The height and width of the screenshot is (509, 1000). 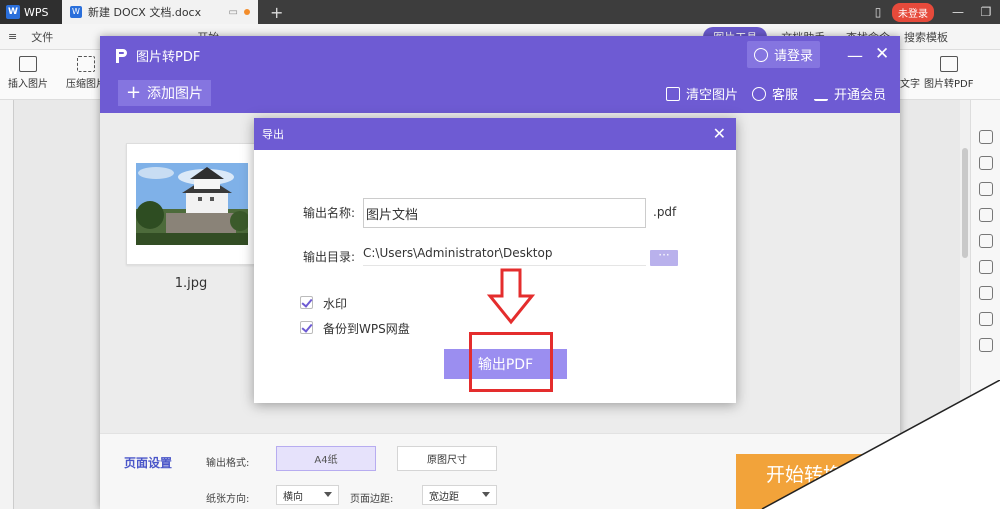 I want to click on login-label: 请登录, so click(x=793, y=56).